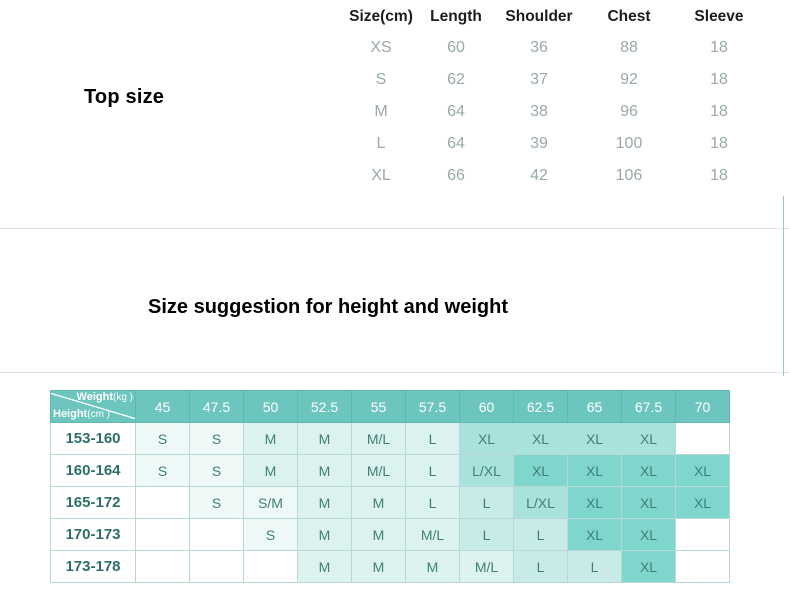 This screenshot has height=602, width=789. Describe the element at coordinates (554, 144) in the screenshot. I see `table-row: L 64 39 100 18` at that location.